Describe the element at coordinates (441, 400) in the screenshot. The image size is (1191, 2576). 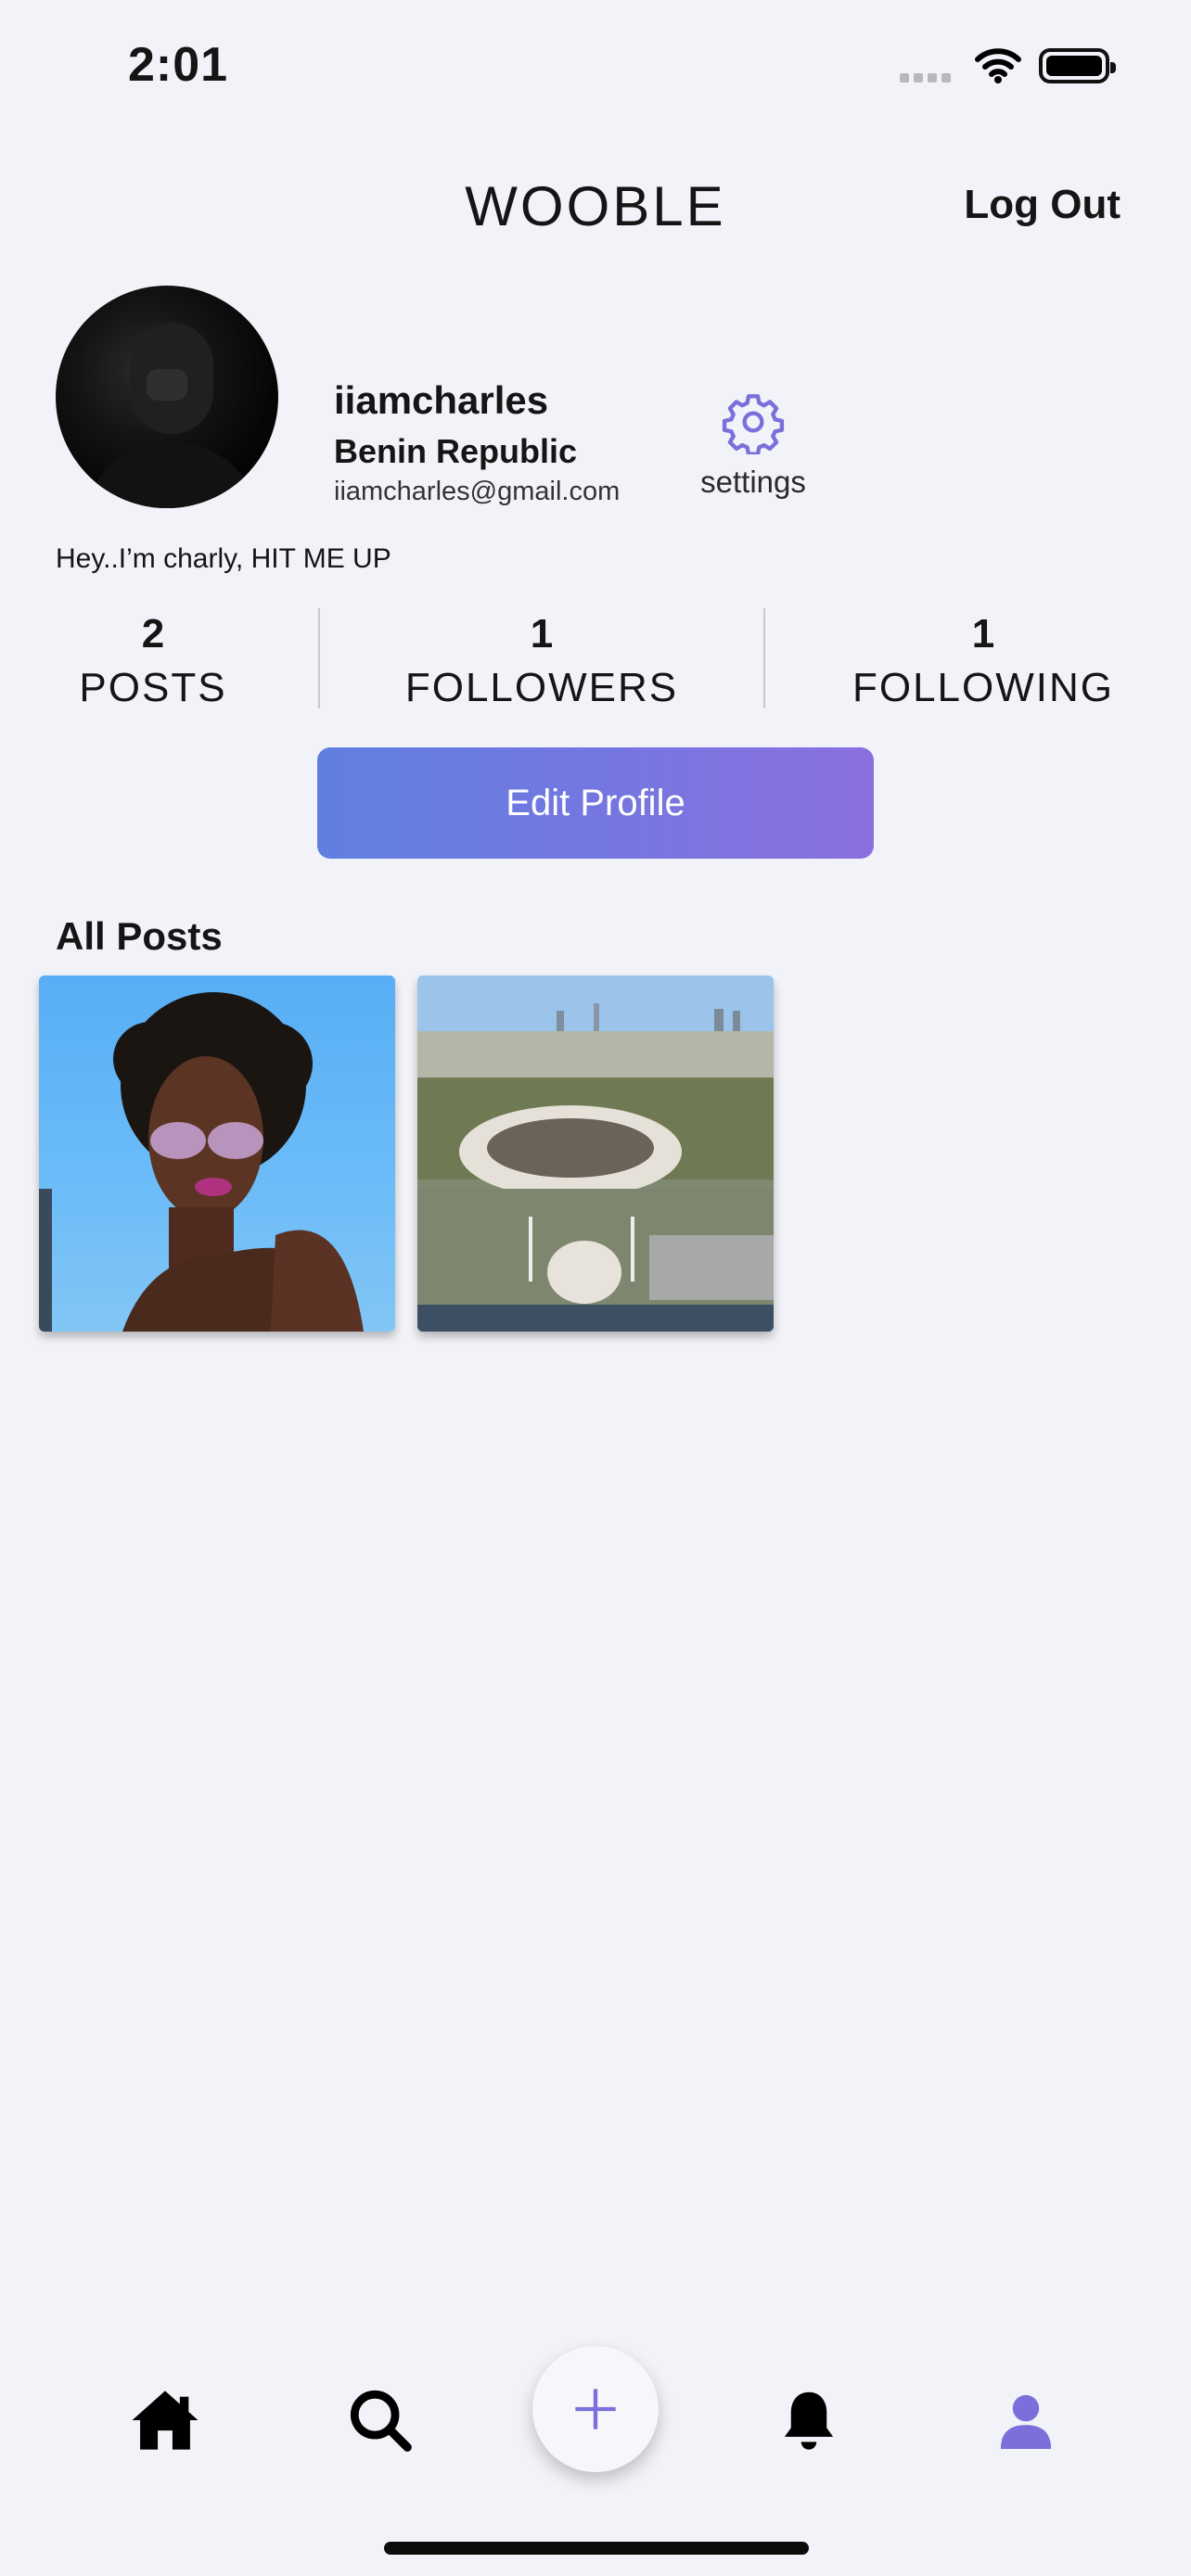
I see `username: iiamcharles` at that location.